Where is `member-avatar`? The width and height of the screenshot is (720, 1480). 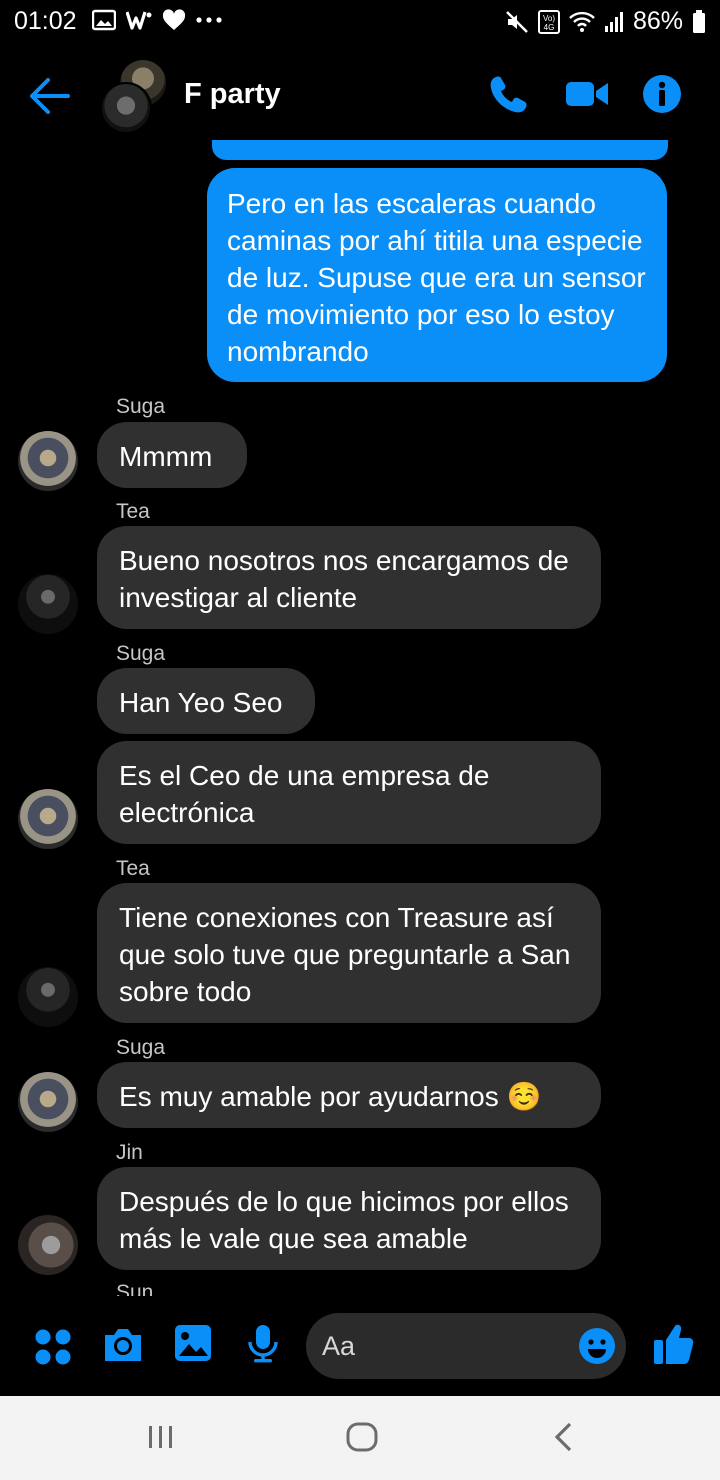 member-avatar is located at coordinates (126, 108).